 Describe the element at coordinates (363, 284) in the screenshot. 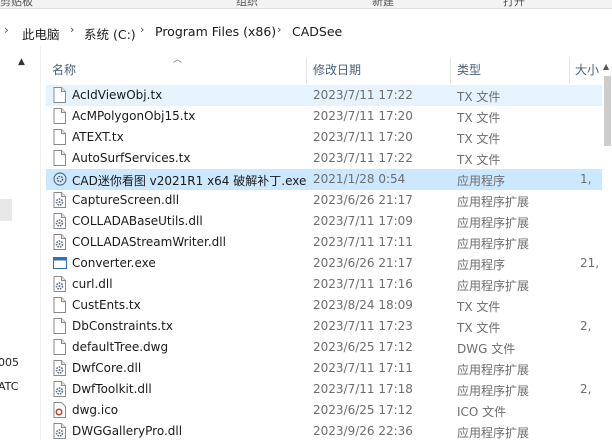

I see `file-date-modified: 2023/7/11 17:16` at that location.